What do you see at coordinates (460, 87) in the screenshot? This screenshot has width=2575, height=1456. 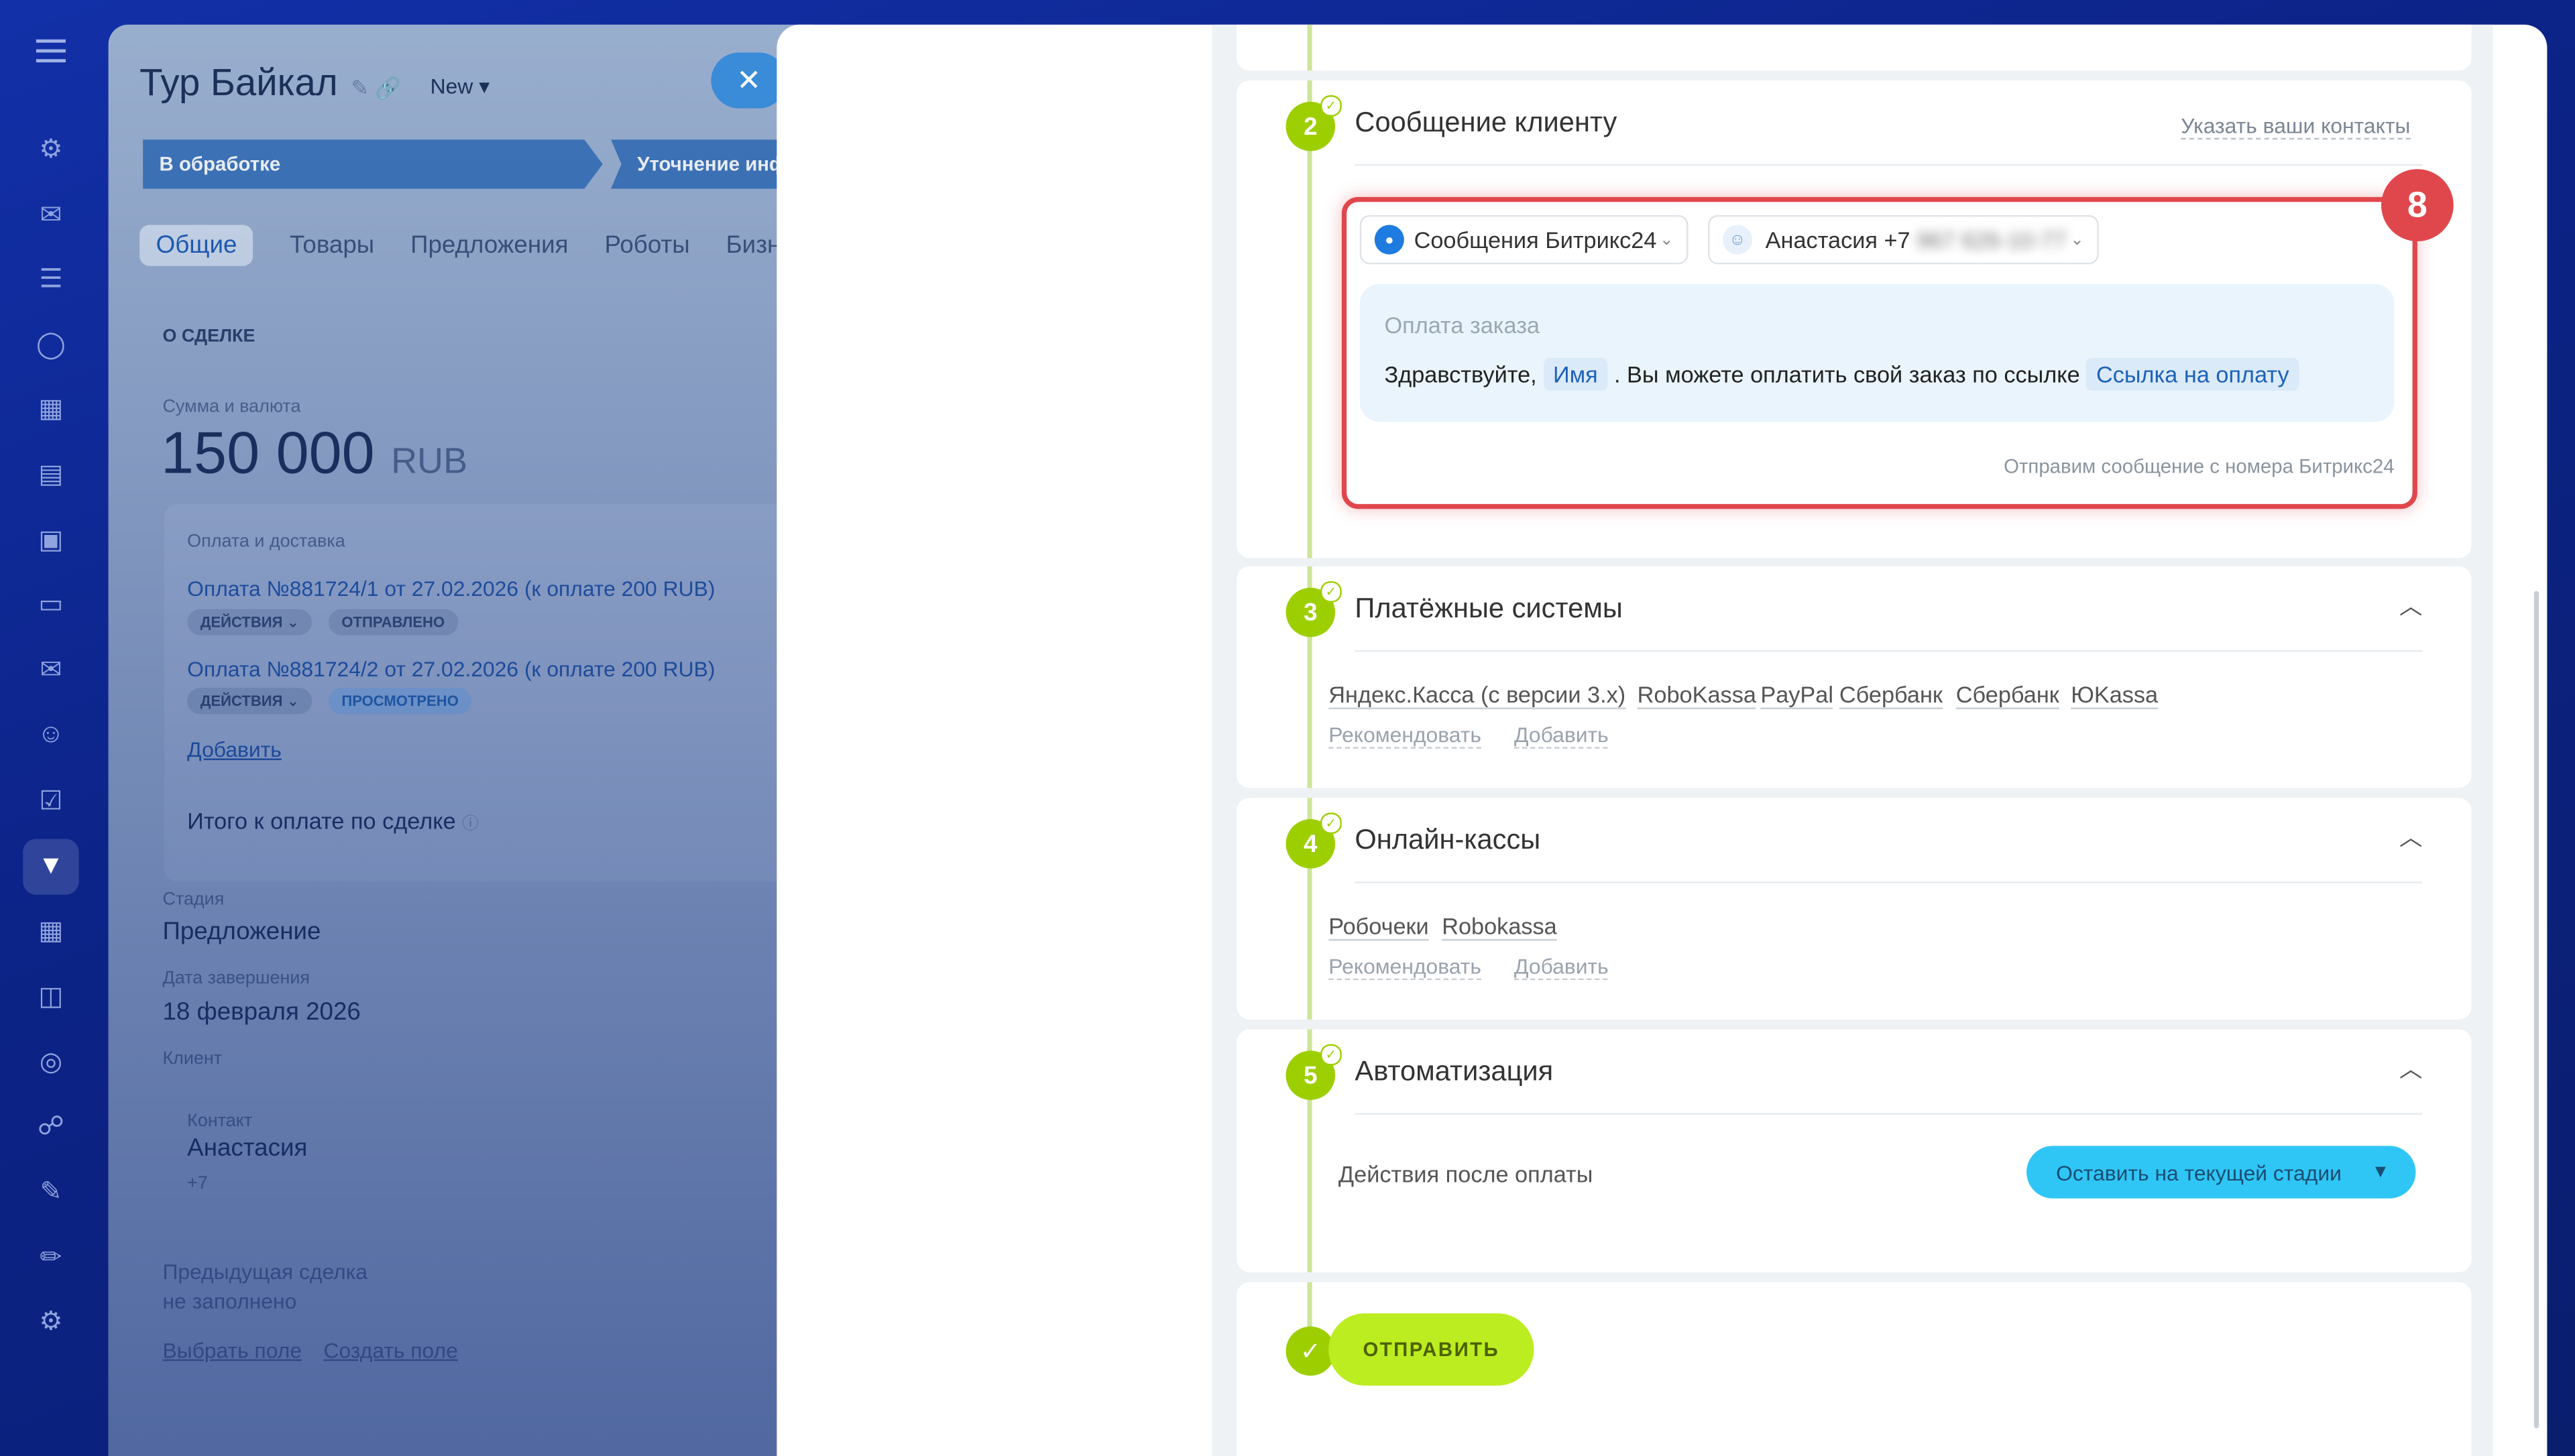 I see `deal-category-select: New ▾` at bounding box center [460, 87].